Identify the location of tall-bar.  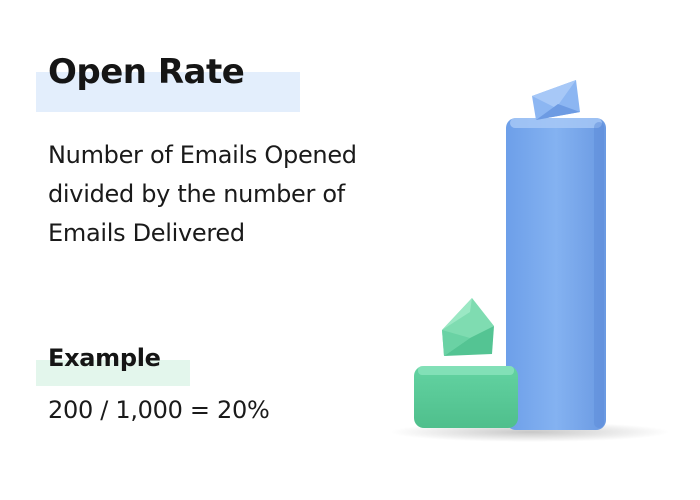
(556, 274).